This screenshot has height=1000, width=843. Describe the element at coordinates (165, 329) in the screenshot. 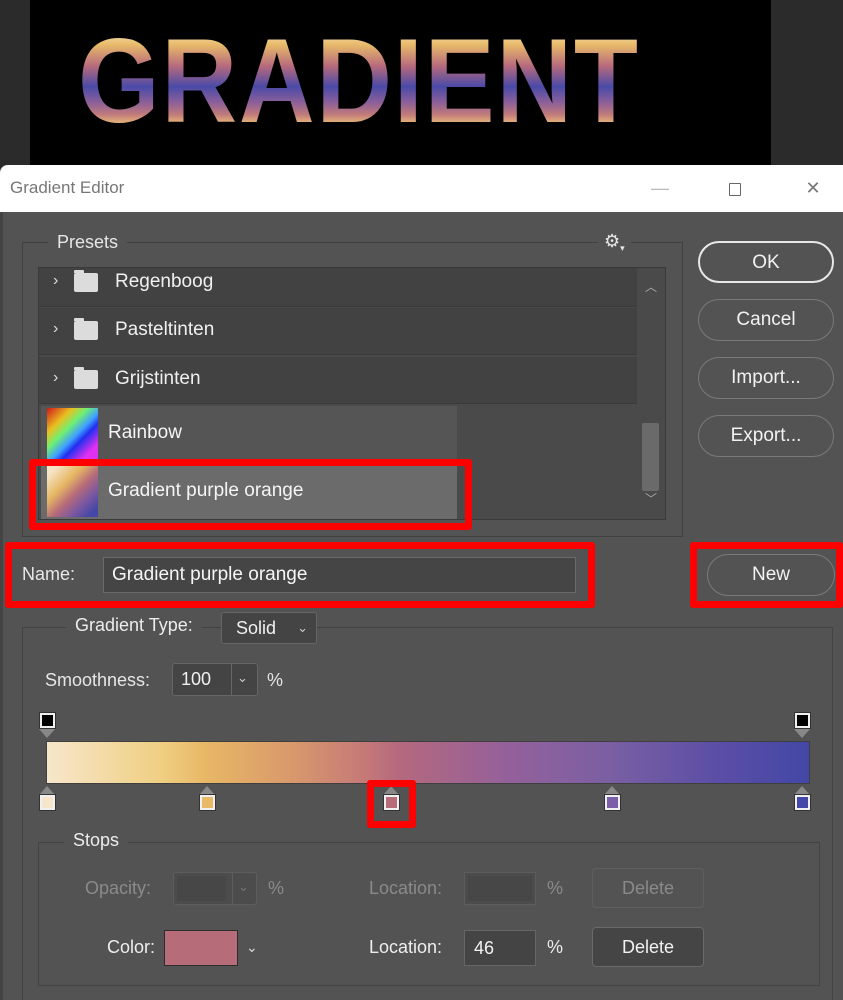

I see `folder-label: Pasteltinten` at that location.